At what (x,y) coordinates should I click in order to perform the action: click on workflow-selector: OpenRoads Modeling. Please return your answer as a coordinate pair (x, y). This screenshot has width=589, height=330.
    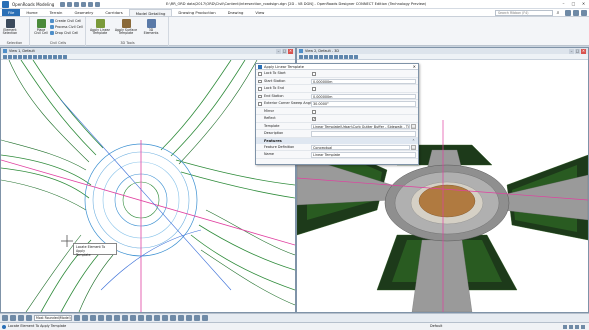
    Looking at the image, I should click on (33, 4).